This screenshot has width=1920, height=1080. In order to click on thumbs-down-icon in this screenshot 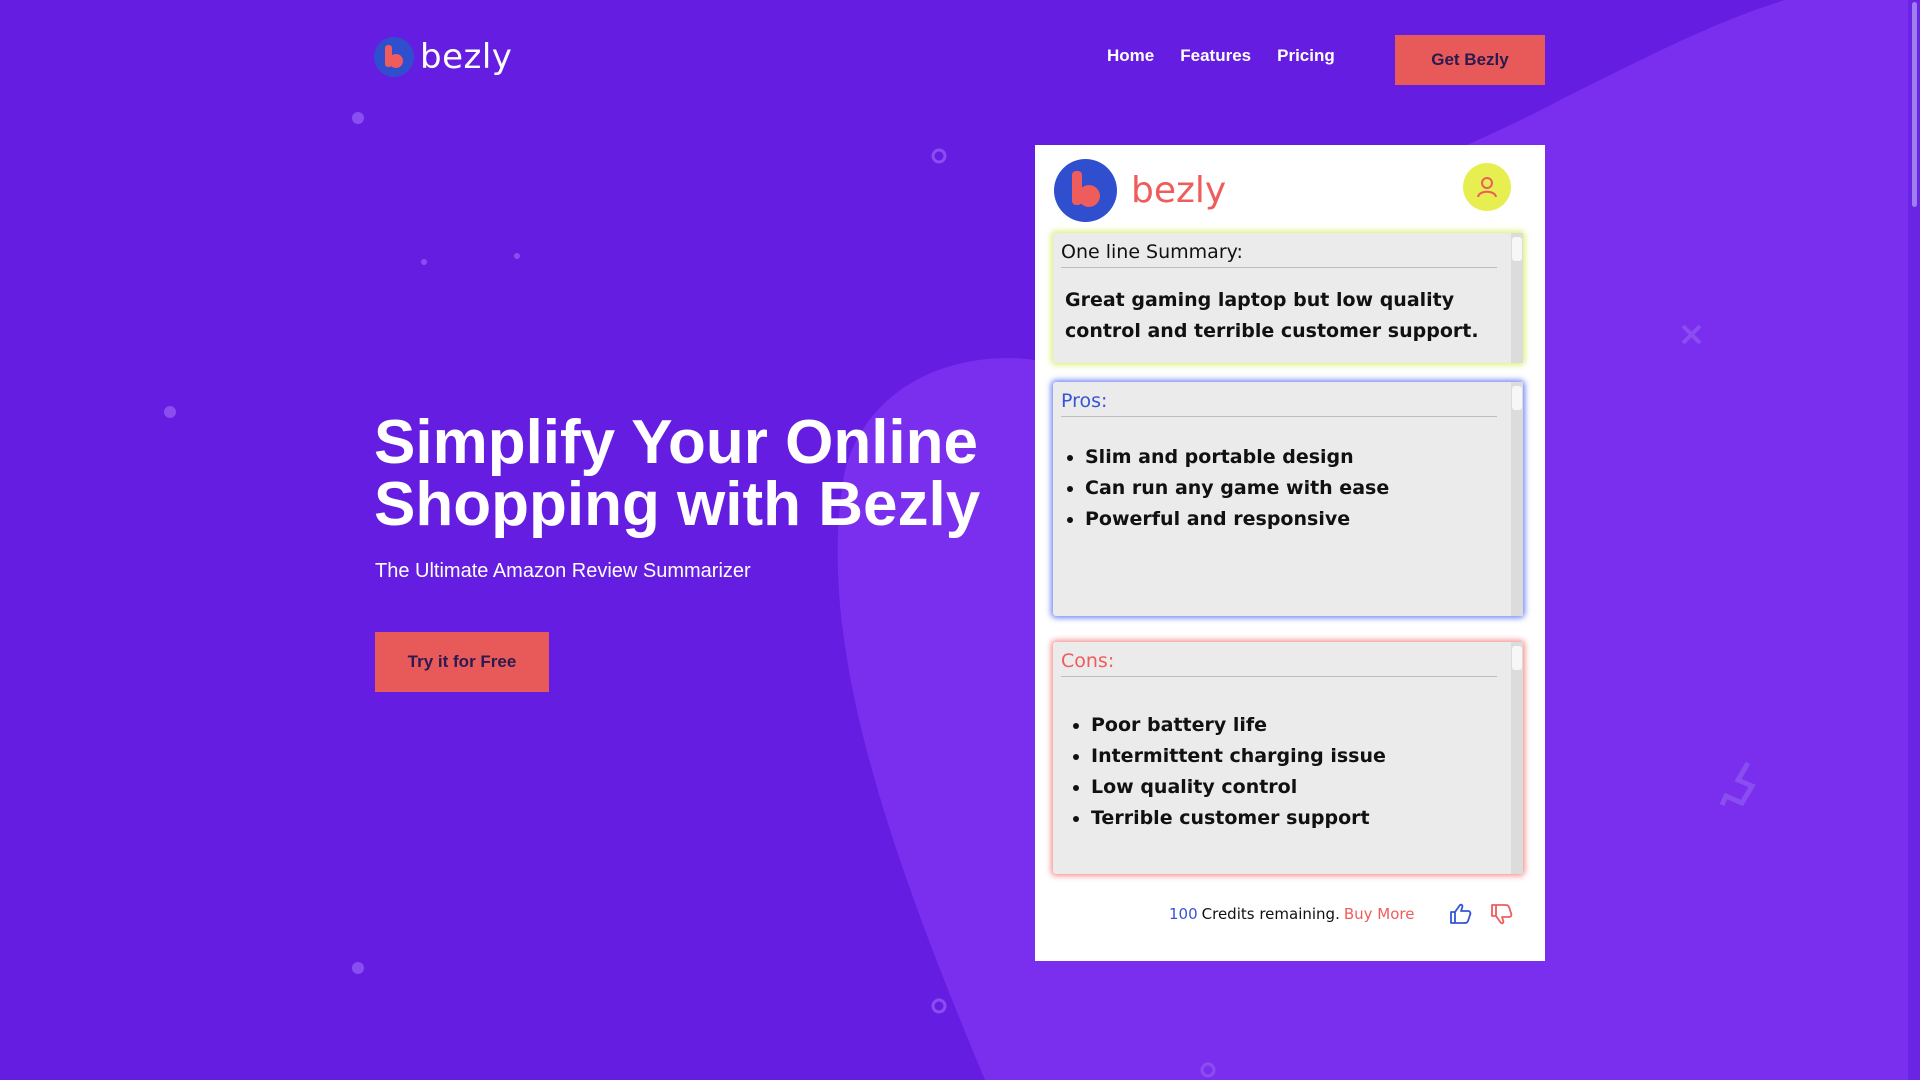, I will do `click(1502, 914)`.